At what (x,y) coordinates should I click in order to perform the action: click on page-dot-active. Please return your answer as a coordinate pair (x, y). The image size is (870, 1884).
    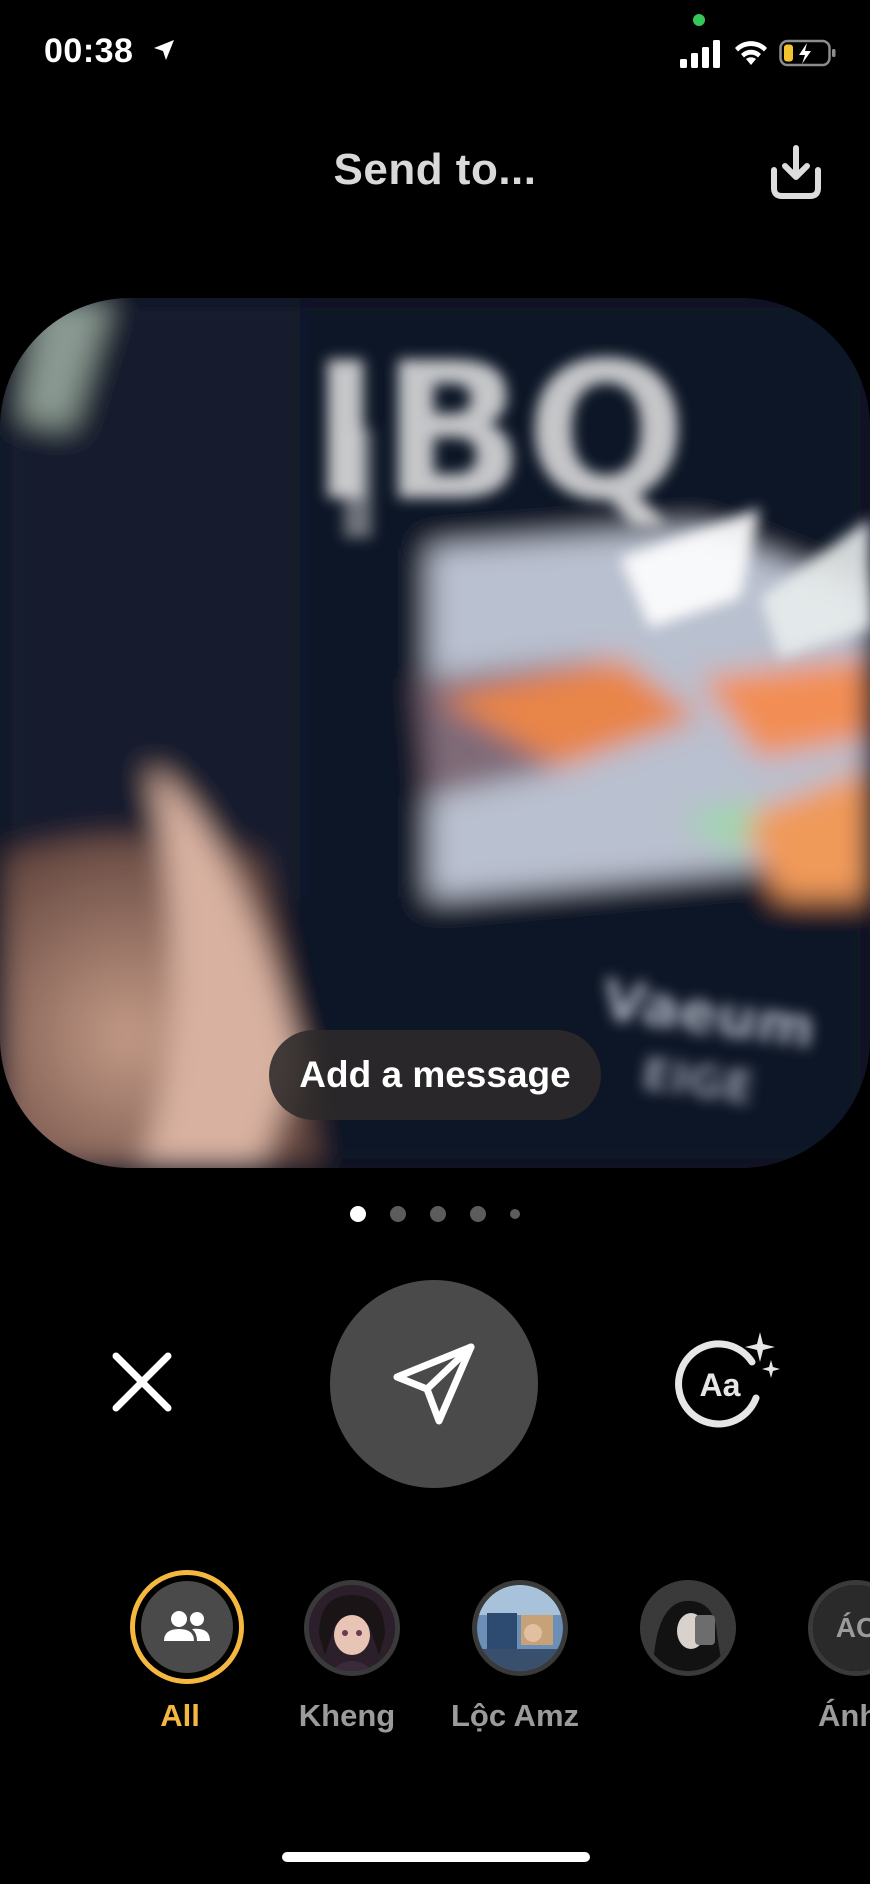
    Looking at the image, I should click on (358, 1214).